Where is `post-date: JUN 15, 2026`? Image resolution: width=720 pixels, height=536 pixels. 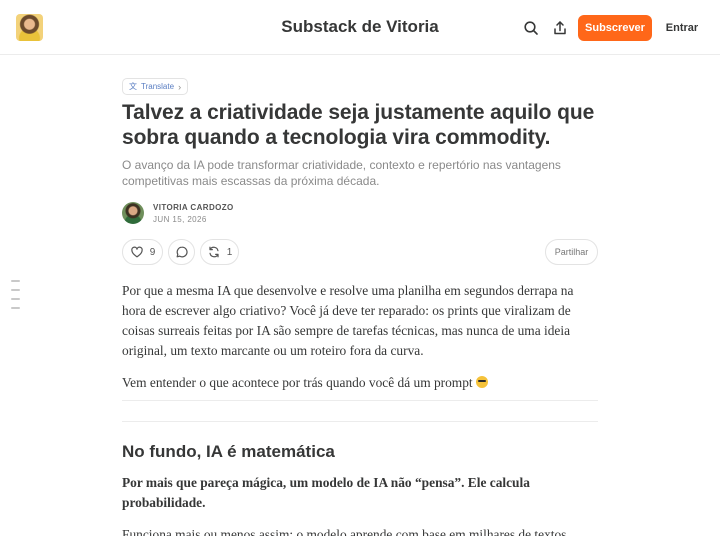 post-date: JUN 15, 2026 is located at coordinates (180, 219).